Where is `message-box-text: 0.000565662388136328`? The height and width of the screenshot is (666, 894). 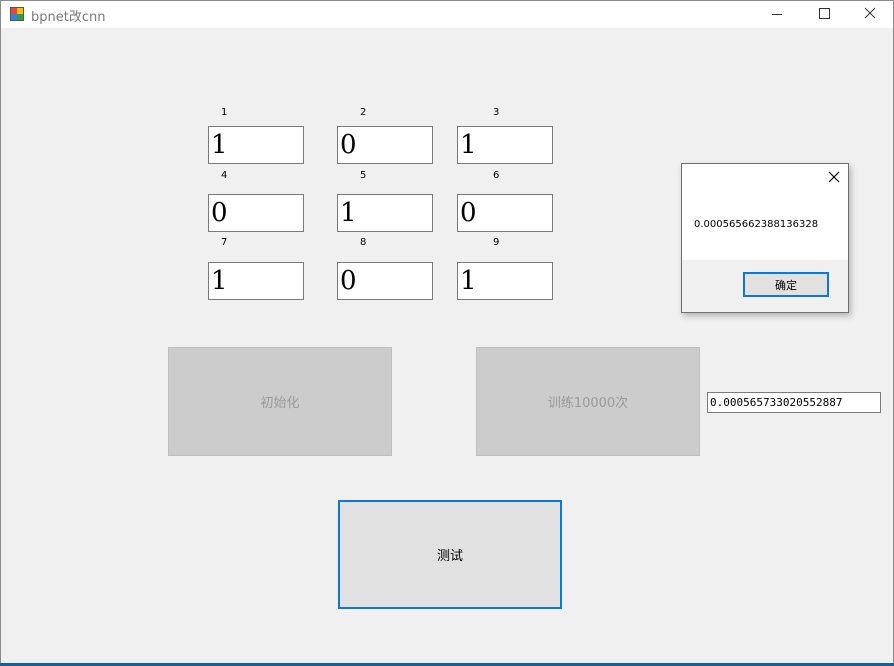 message-box-text: 0.000565662388136328 is located at coordinates (756, 224).